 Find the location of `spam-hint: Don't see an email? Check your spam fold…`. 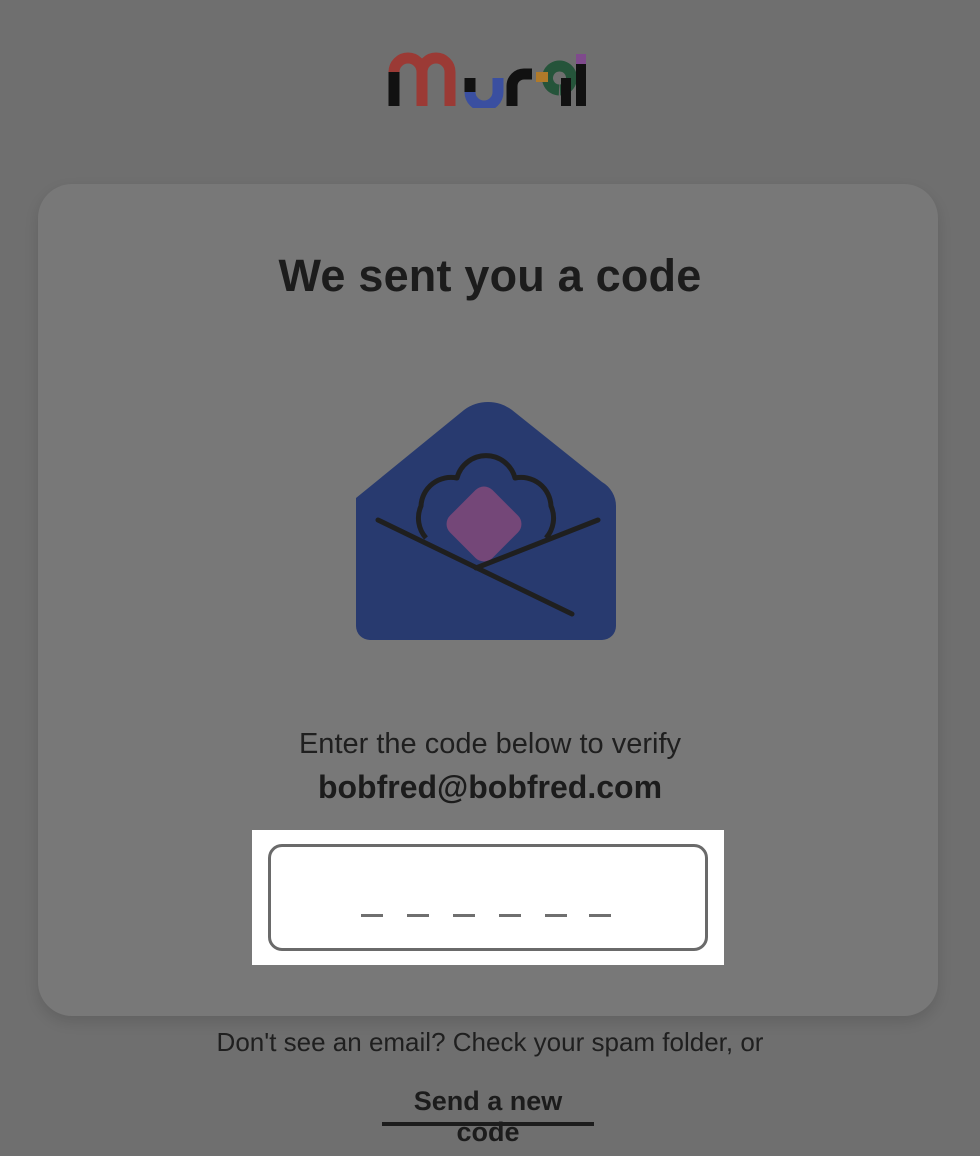

spam-hint: Don't see an email? Check your spam fold… is located at coordinates (490, 1042).